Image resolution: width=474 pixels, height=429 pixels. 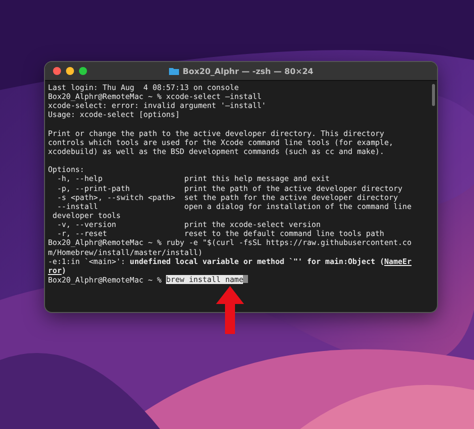 I want to click on zoom-button, so click(x=83, y=71).